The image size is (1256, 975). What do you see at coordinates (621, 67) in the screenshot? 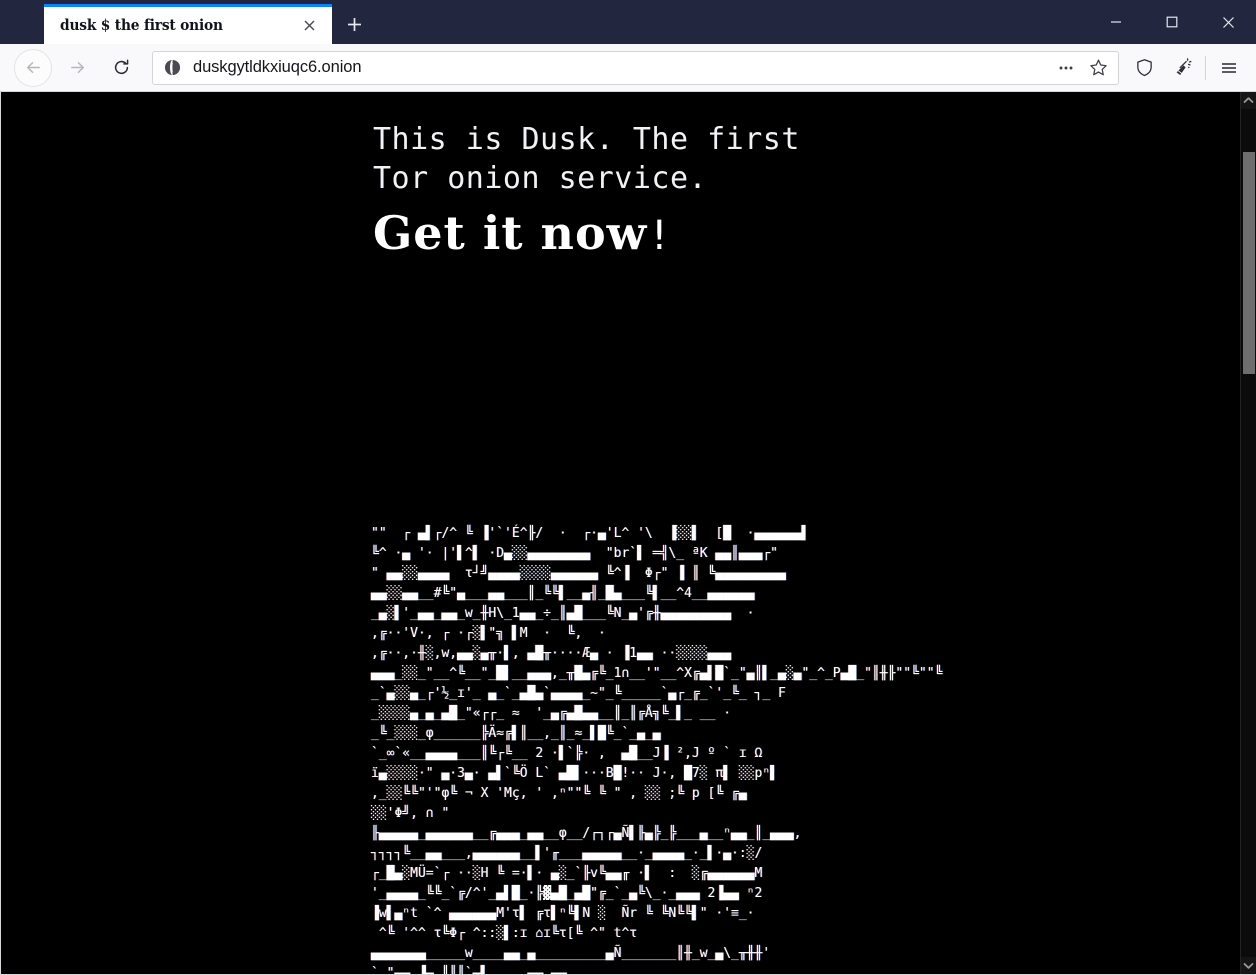
I see `url-input: duskgytldkxiuqc6.onion` at bounding box center [621, 67].